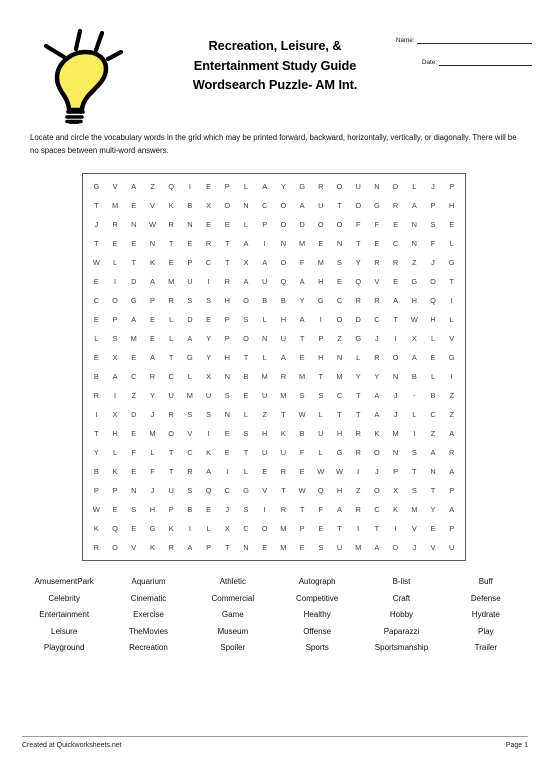 This screenshot has width=548, height=776. Describe the element at coordinates (320, 300) in the screenshot. I see `grid-cell: G` at that location.